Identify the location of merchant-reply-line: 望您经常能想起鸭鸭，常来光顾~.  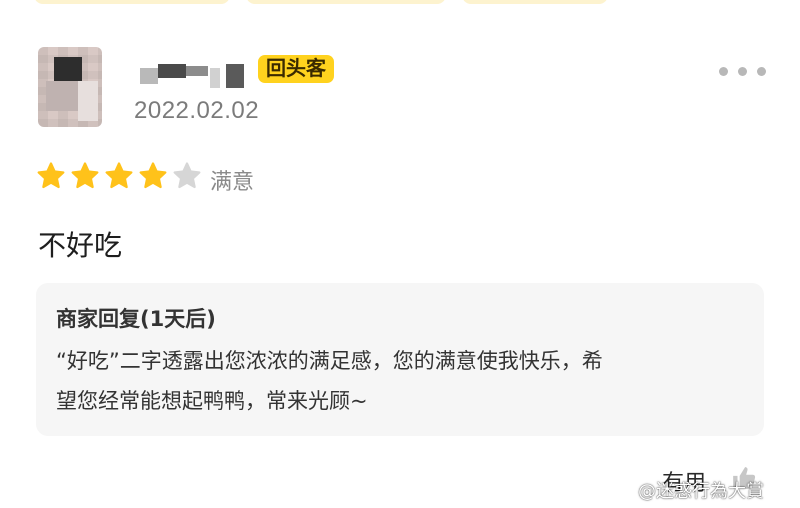
(212, 401).